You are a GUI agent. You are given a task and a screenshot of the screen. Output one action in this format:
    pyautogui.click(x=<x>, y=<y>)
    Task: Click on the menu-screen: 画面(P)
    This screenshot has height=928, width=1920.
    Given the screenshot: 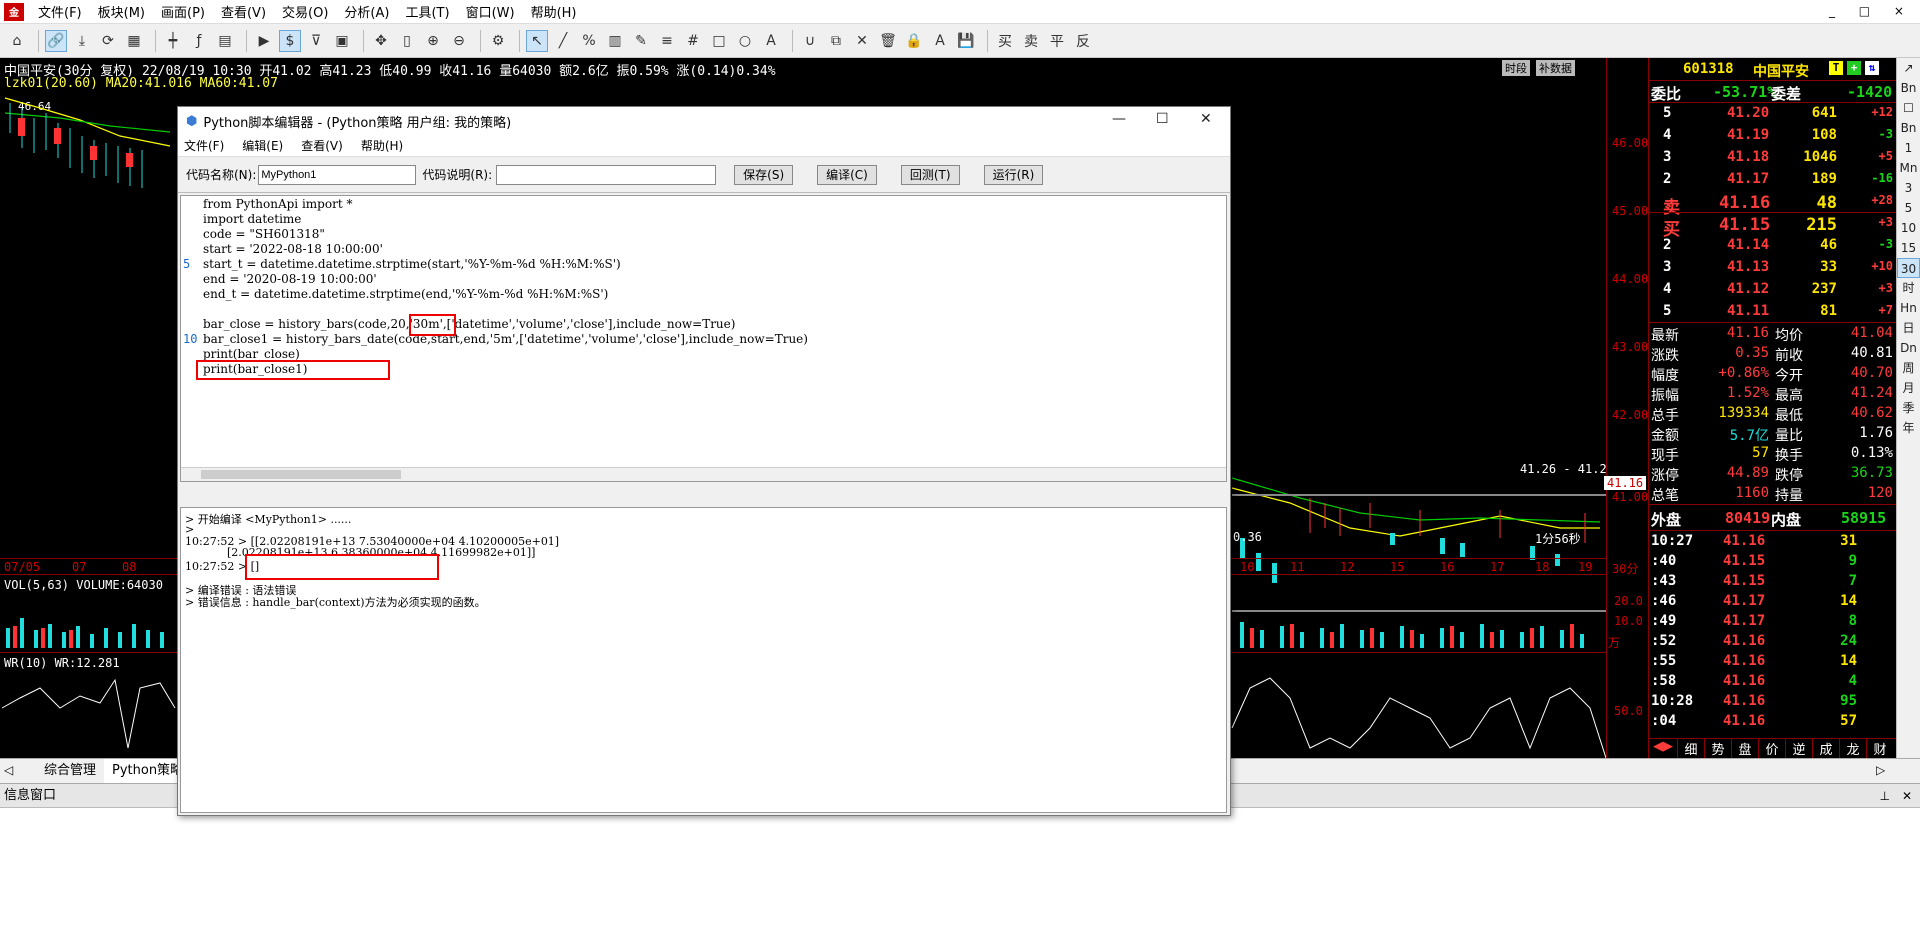 What is the action you would take?
    pyautogui.click(x=183, y=11)
    